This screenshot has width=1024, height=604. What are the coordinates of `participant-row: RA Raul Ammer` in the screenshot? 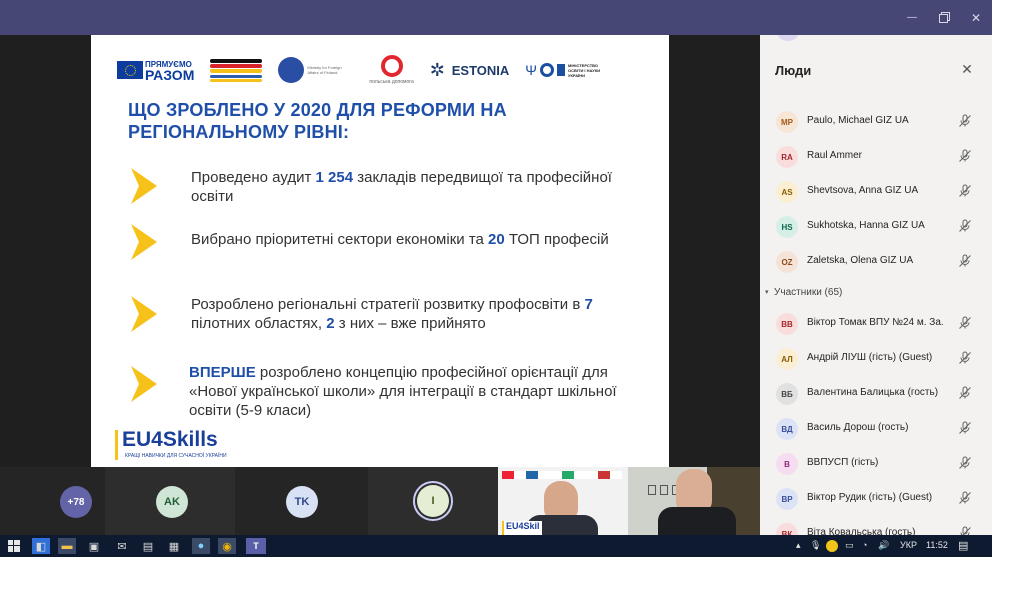 It's located at (876, 156).